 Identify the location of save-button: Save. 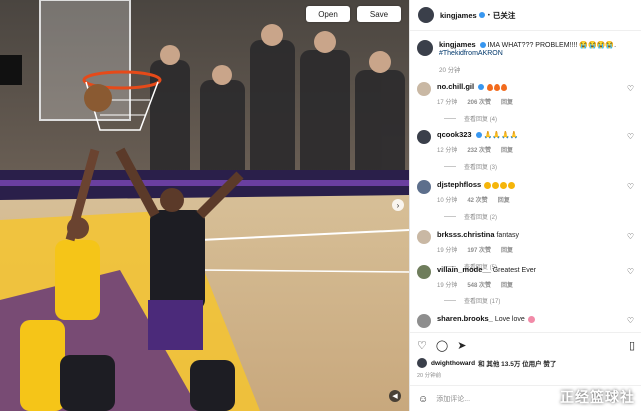
(379, 14).